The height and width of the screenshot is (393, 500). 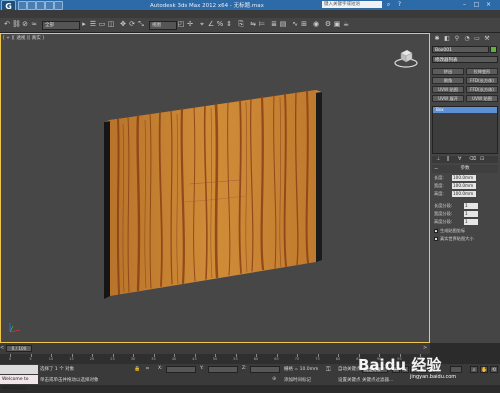 I want to click on height-segs-field: 1, so click(x=471, y=222).